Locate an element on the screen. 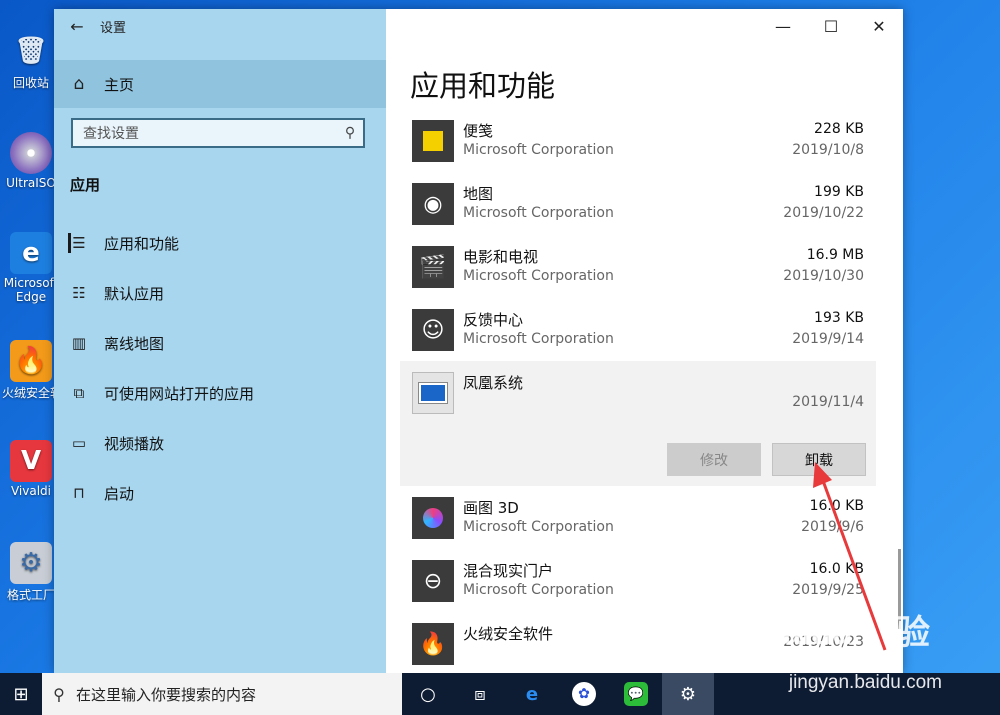  sidebar-item-apps-features: ☰ 应用和功能 is located at coordinates (220, 243).